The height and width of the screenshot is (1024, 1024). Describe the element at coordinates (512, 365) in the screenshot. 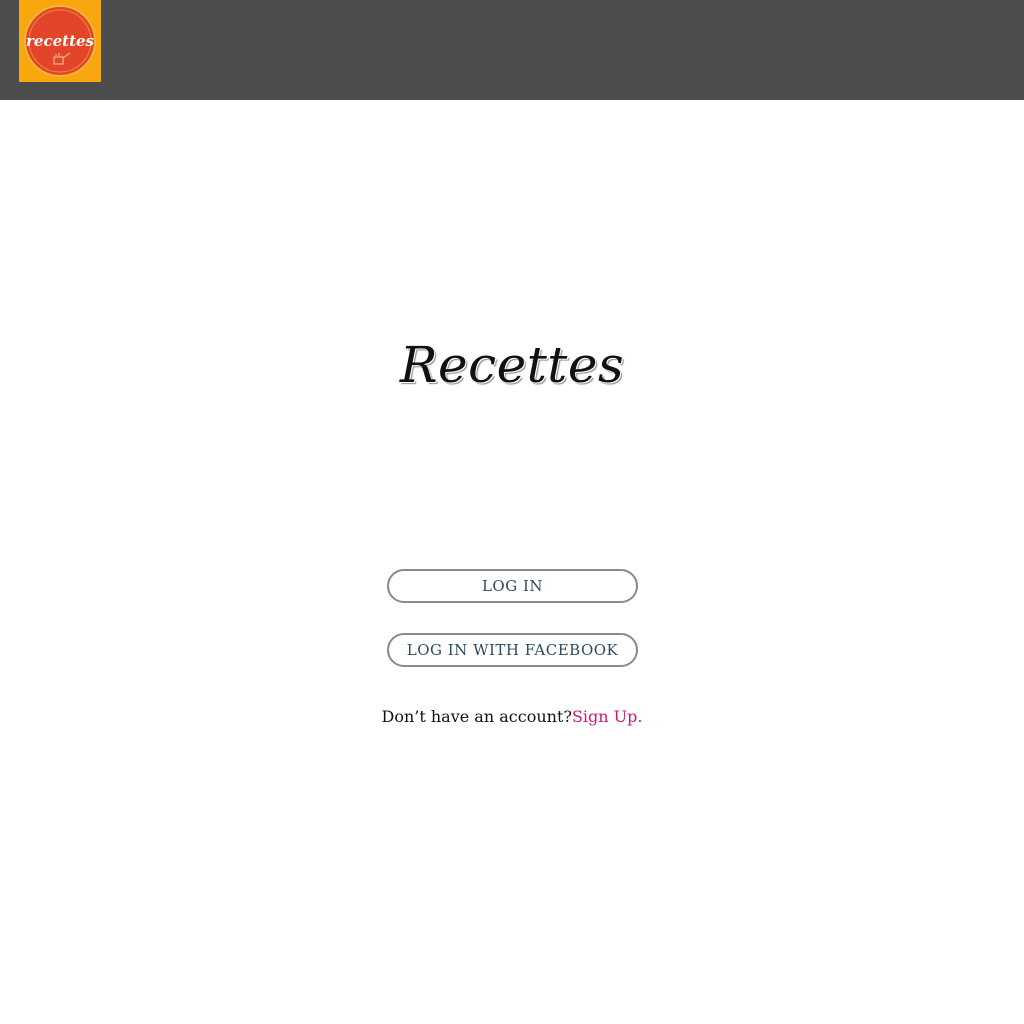

I see `page-title: Recettes` at that location.